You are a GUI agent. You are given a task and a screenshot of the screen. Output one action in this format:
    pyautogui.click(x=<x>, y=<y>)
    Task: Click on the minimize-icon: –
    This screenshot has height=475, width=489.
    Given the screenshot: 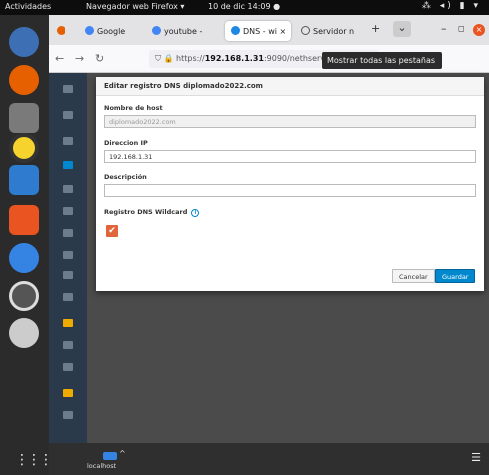 What is the action you would take?
    pyautogui.click(x=444, y=28)
    